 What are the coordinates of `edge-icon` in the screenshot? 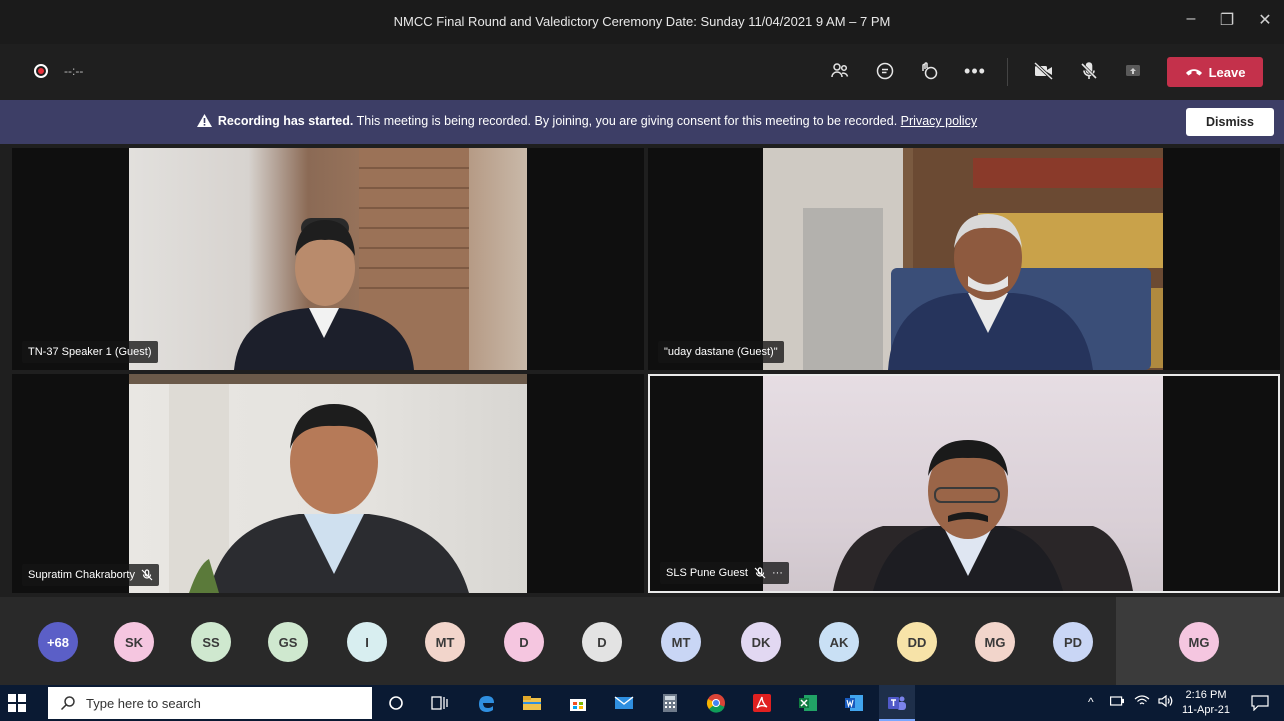 It's located at (486, 703).